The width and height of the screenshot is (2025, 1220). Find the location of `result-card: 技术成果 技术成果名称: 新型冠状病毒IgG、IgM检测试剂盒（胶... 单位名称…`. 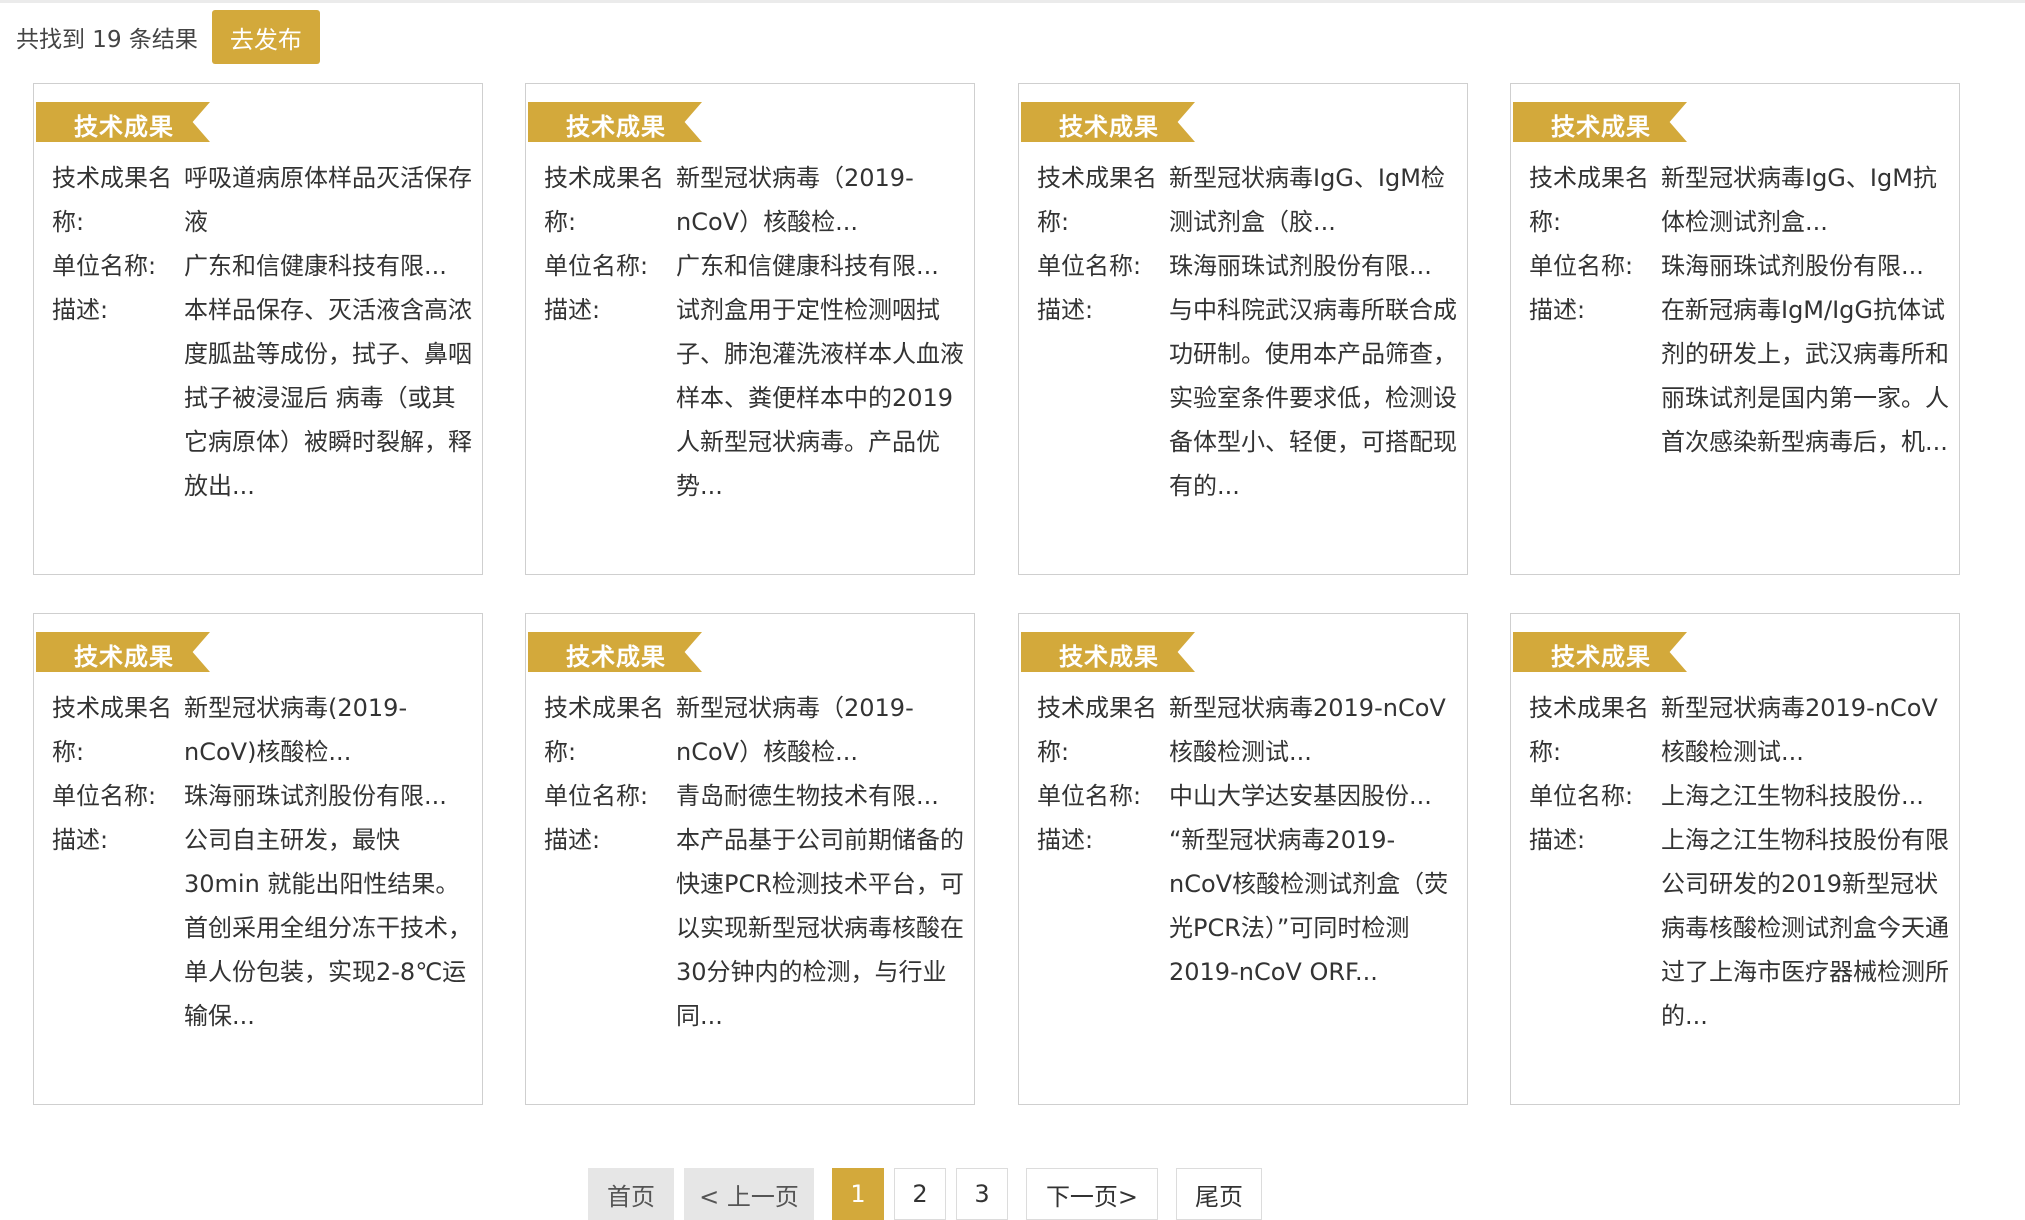

result-card: 技术成果 技术成果名称: 新型冠状病毒IgG、IgM检测试剂盒（胶... 单位名称… is located at coordinates (1243, 329).